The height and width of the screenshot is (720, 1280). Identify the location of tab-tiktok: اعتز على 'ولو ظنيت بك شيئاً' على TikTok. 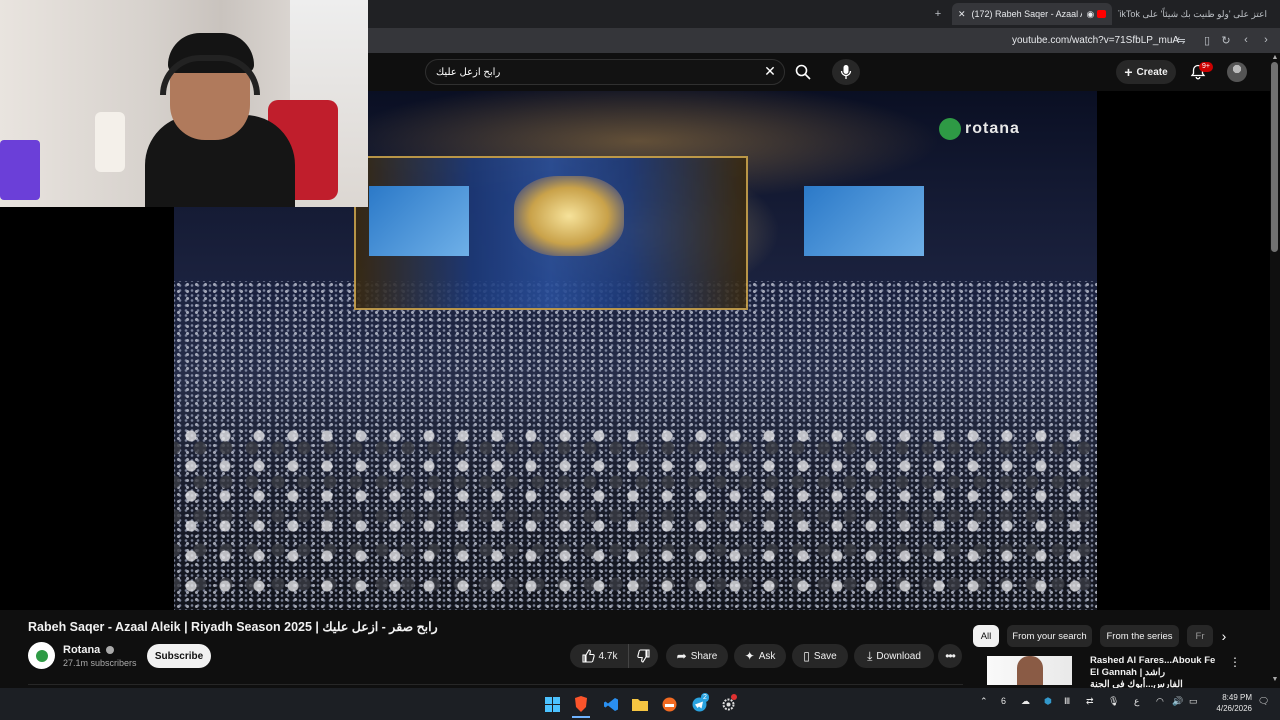
(1195, 14).